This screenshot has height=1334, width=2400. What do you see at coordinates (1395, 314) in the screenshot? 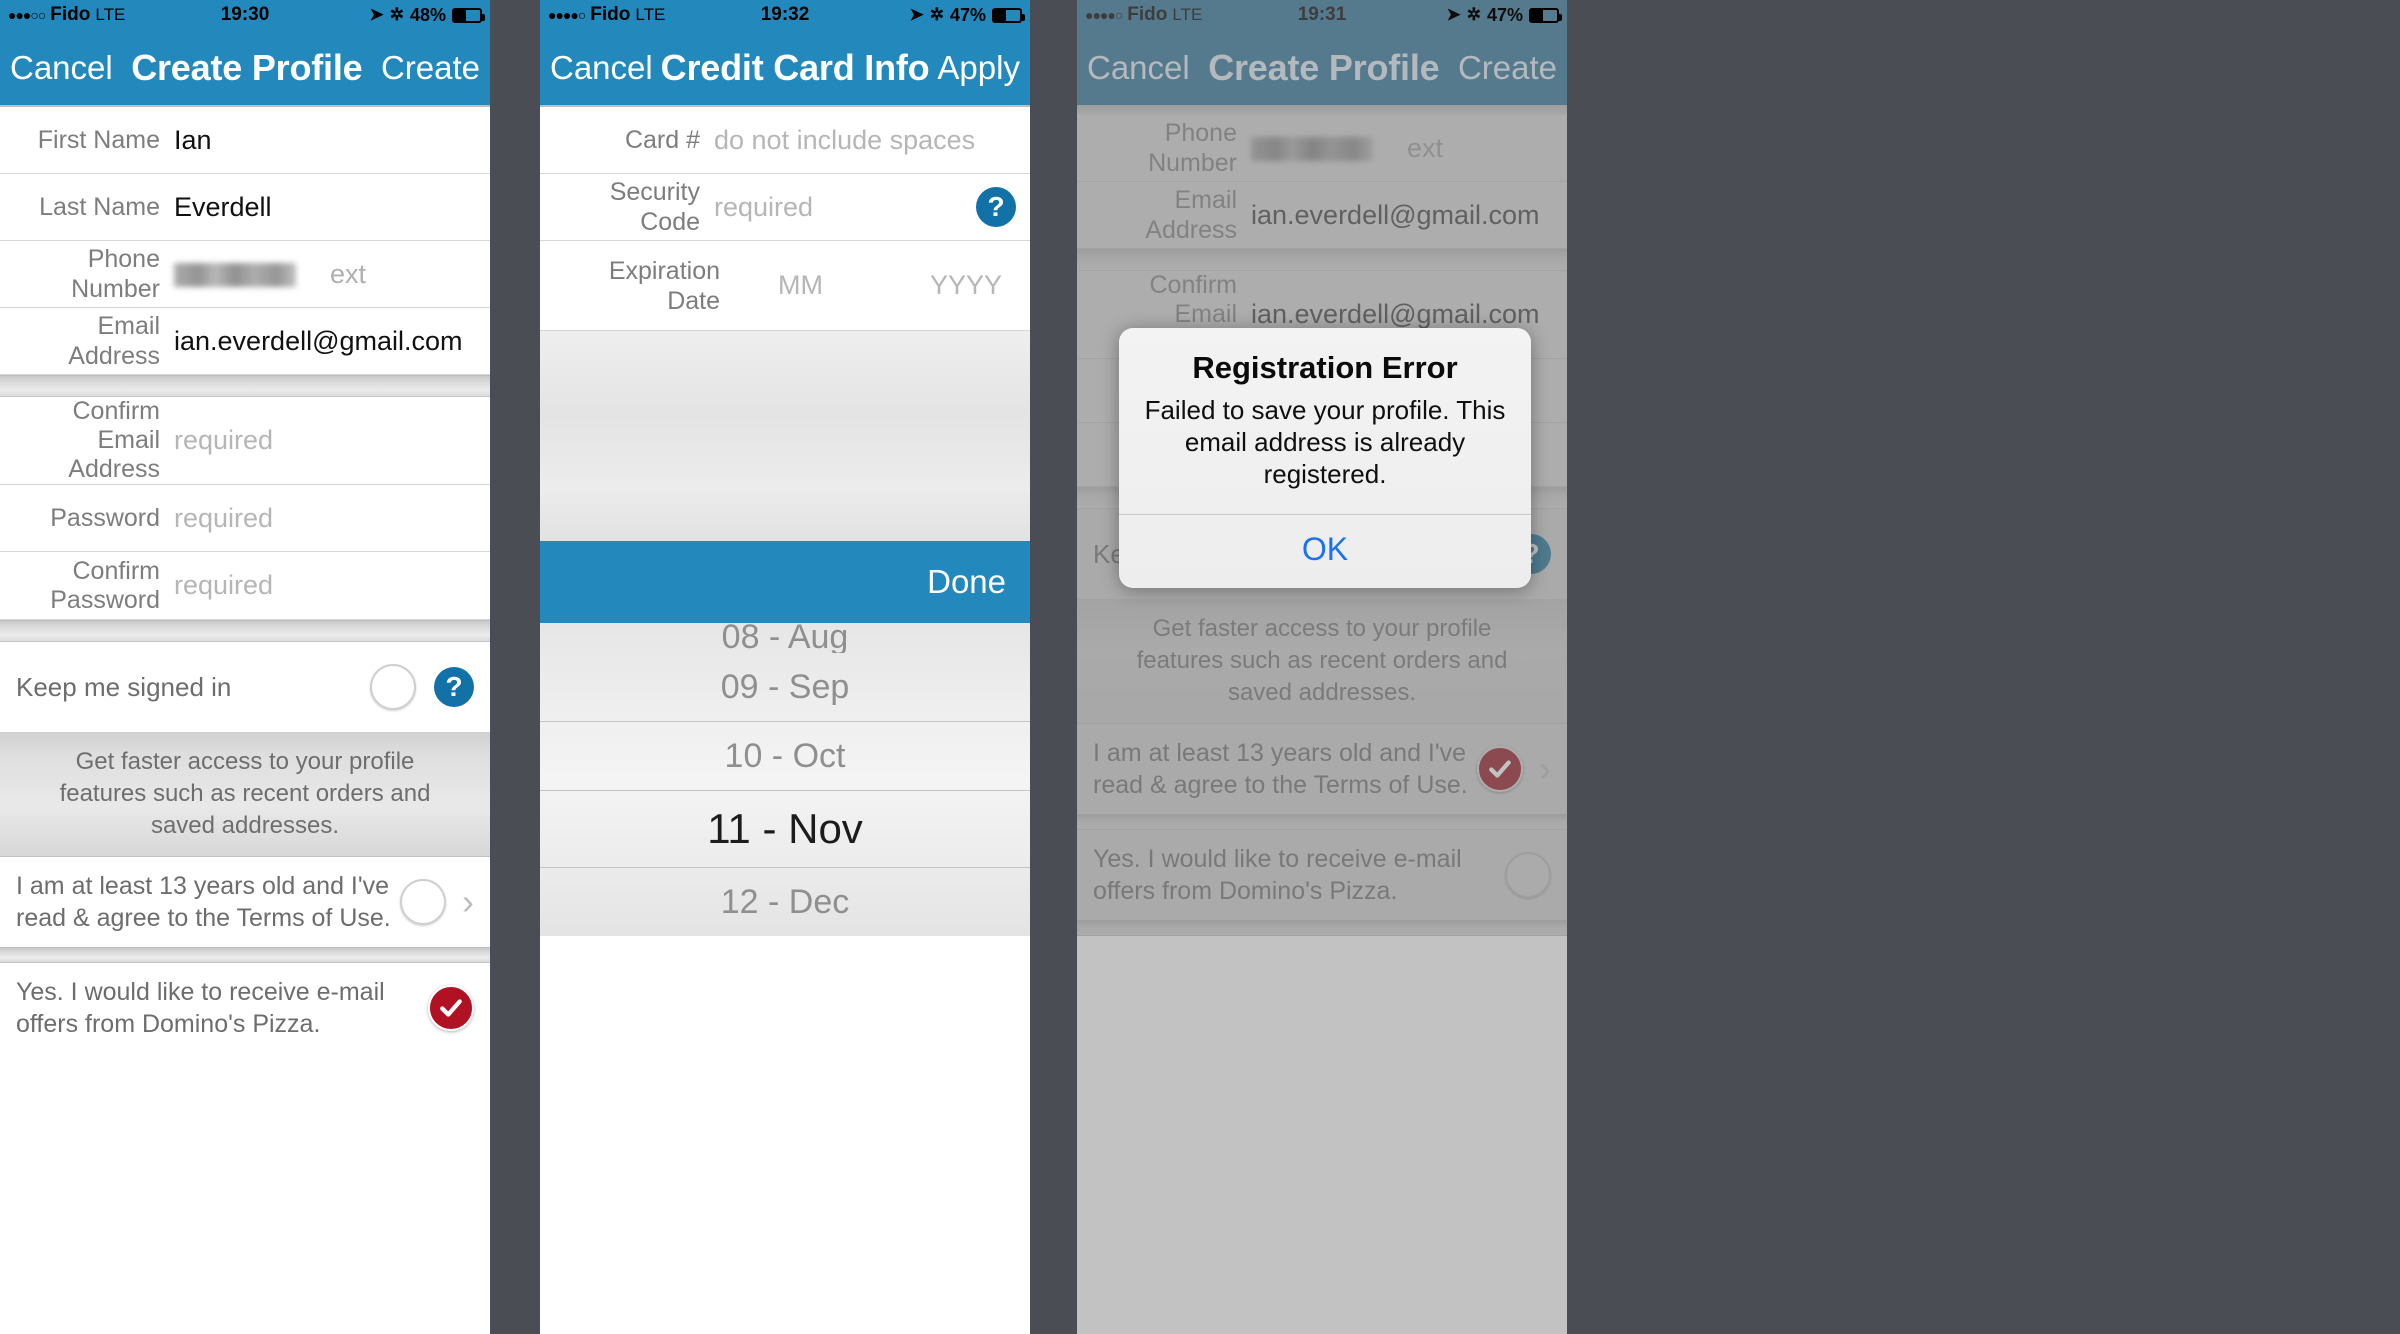
I see `confirm-email-input: ian.everdell@gmail.com` at bounding box center [1395, 314].